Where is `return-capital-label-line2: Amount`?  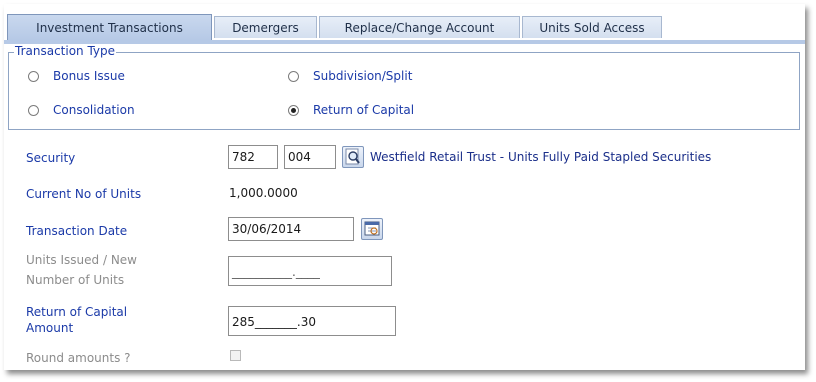 return-capital-label-line2: Amount is located at coordinates (50, 328).